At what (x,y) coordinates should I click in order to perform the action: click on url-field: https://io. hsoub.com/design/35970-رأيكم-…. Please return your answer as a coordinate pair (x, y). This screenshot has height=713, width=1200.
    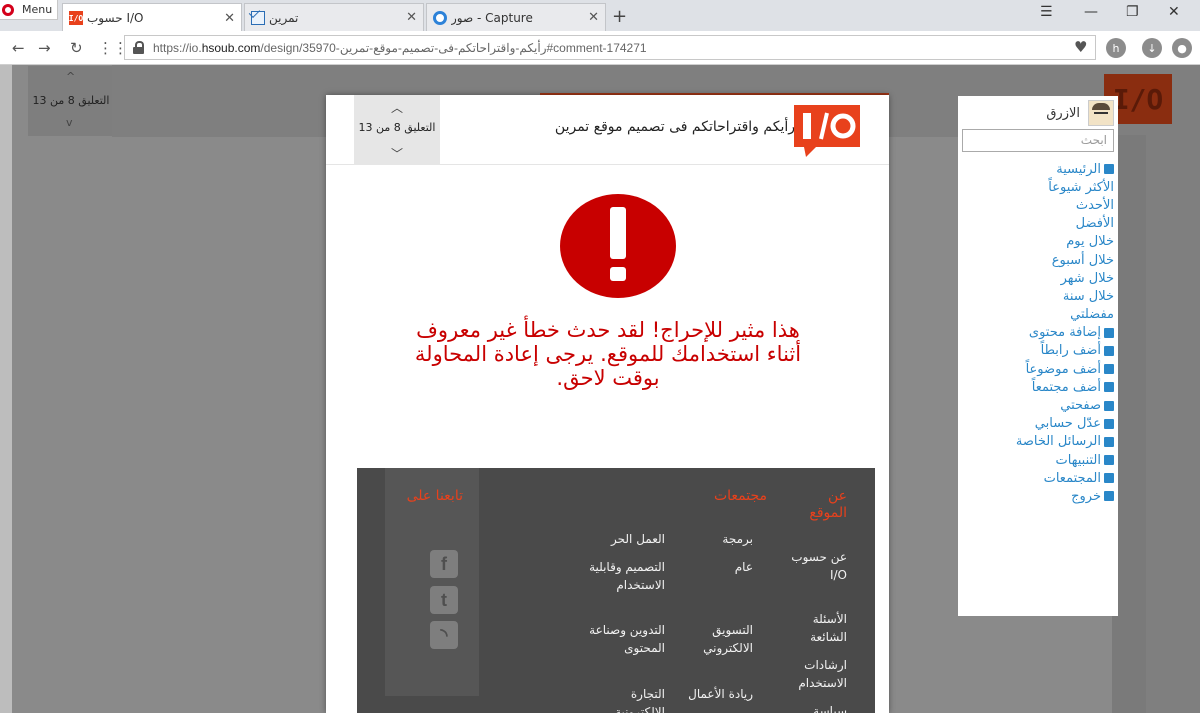
    Looking at the image, I should click on (610, 47).